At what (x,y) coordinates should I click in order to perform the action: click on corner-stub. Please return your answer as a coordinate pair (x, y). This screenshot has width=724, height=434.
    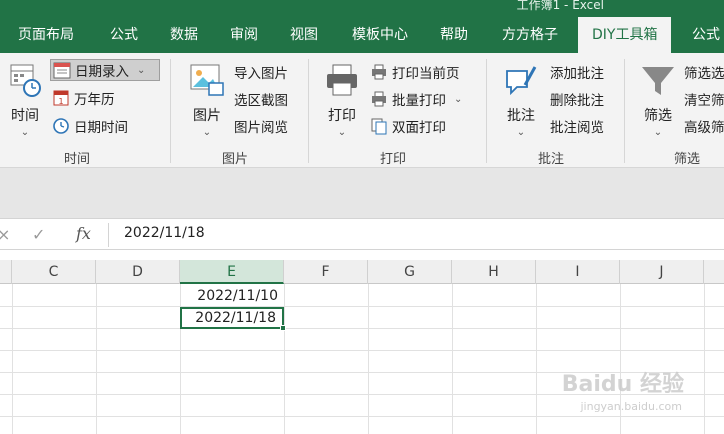
    Looking at the image, I should click on (6, 272).